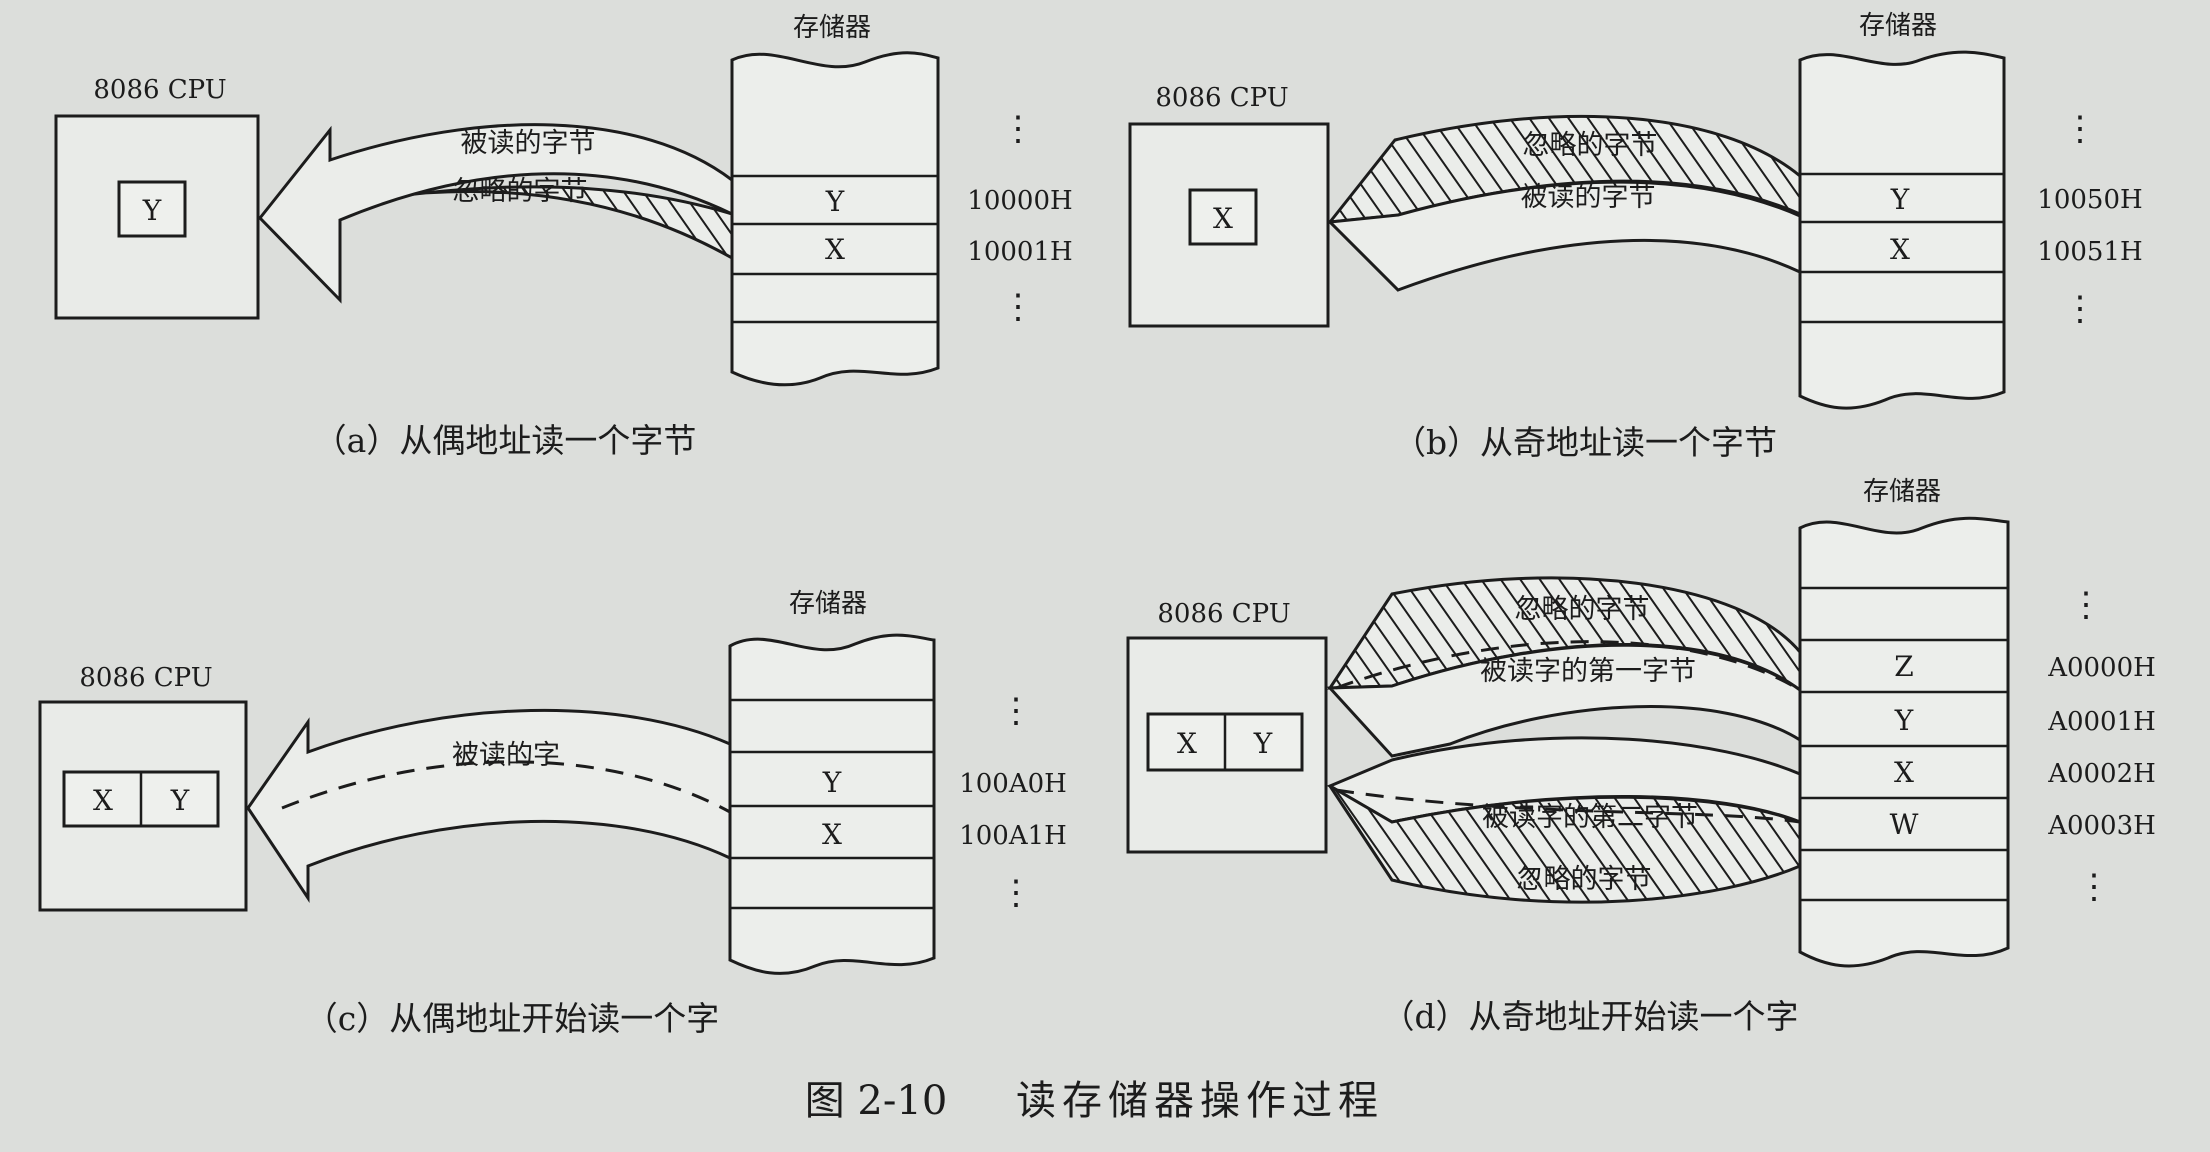 Image resolution: width=2210 pixels, height=1152 pixels. What do you see at coordinates (1013, 784) in the screenshot?
I see `address-label: 100A0H` at bounding box center [1013, 784].